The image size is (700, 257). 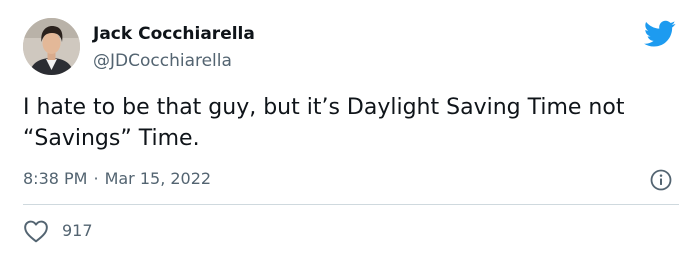 What do you see at coordinates (162, 61) in the screenshot?
I see `author-handle: @JDCocchiarella` at bounding box center [162, 61].